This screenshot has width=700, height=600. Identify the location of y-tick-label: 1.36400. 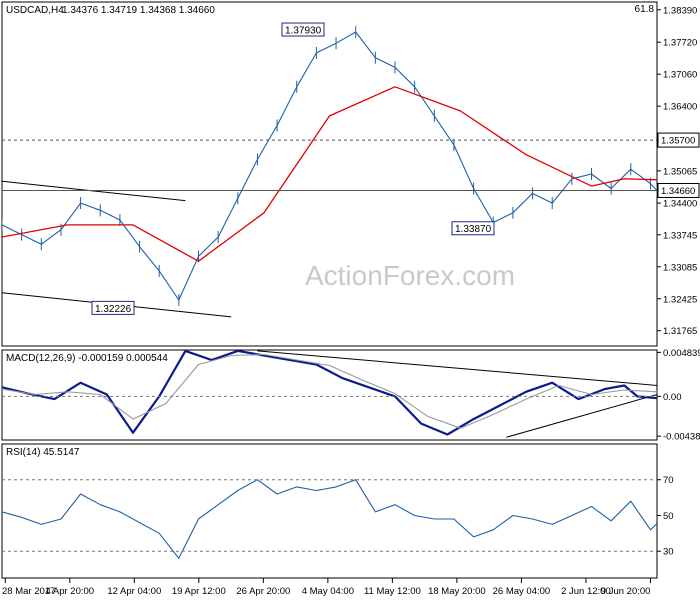
(680, 107).